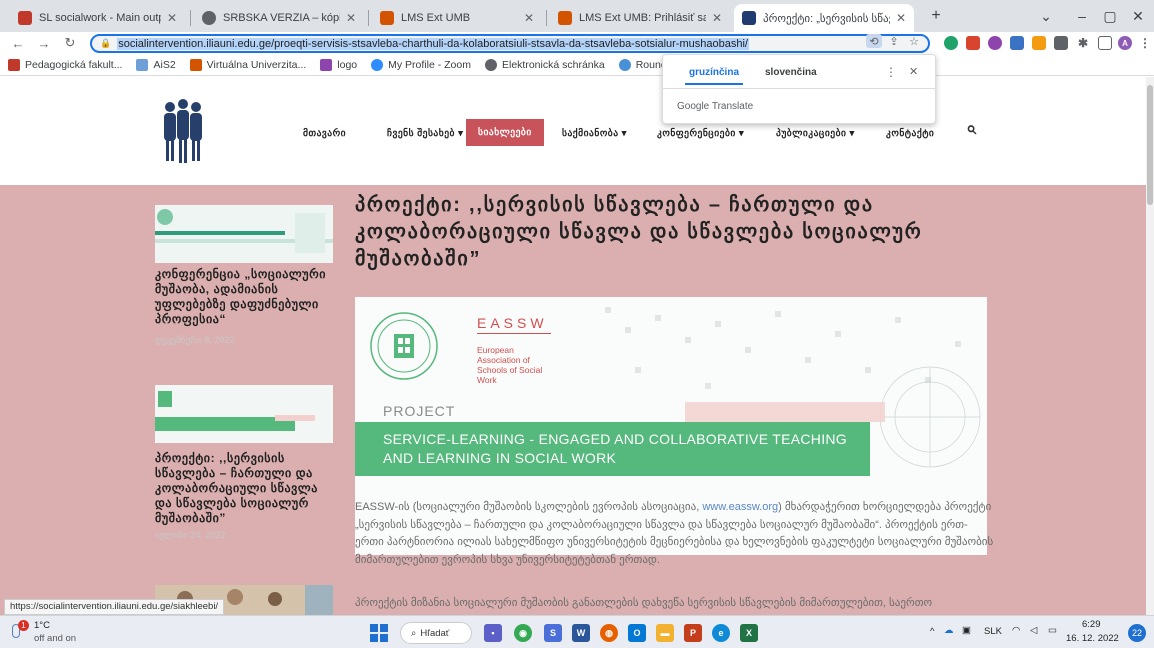 Image resolution: width=1154 pixels, height=648 pixels. I want to click on google-translate-label: Google Translate, so click(715, 106).